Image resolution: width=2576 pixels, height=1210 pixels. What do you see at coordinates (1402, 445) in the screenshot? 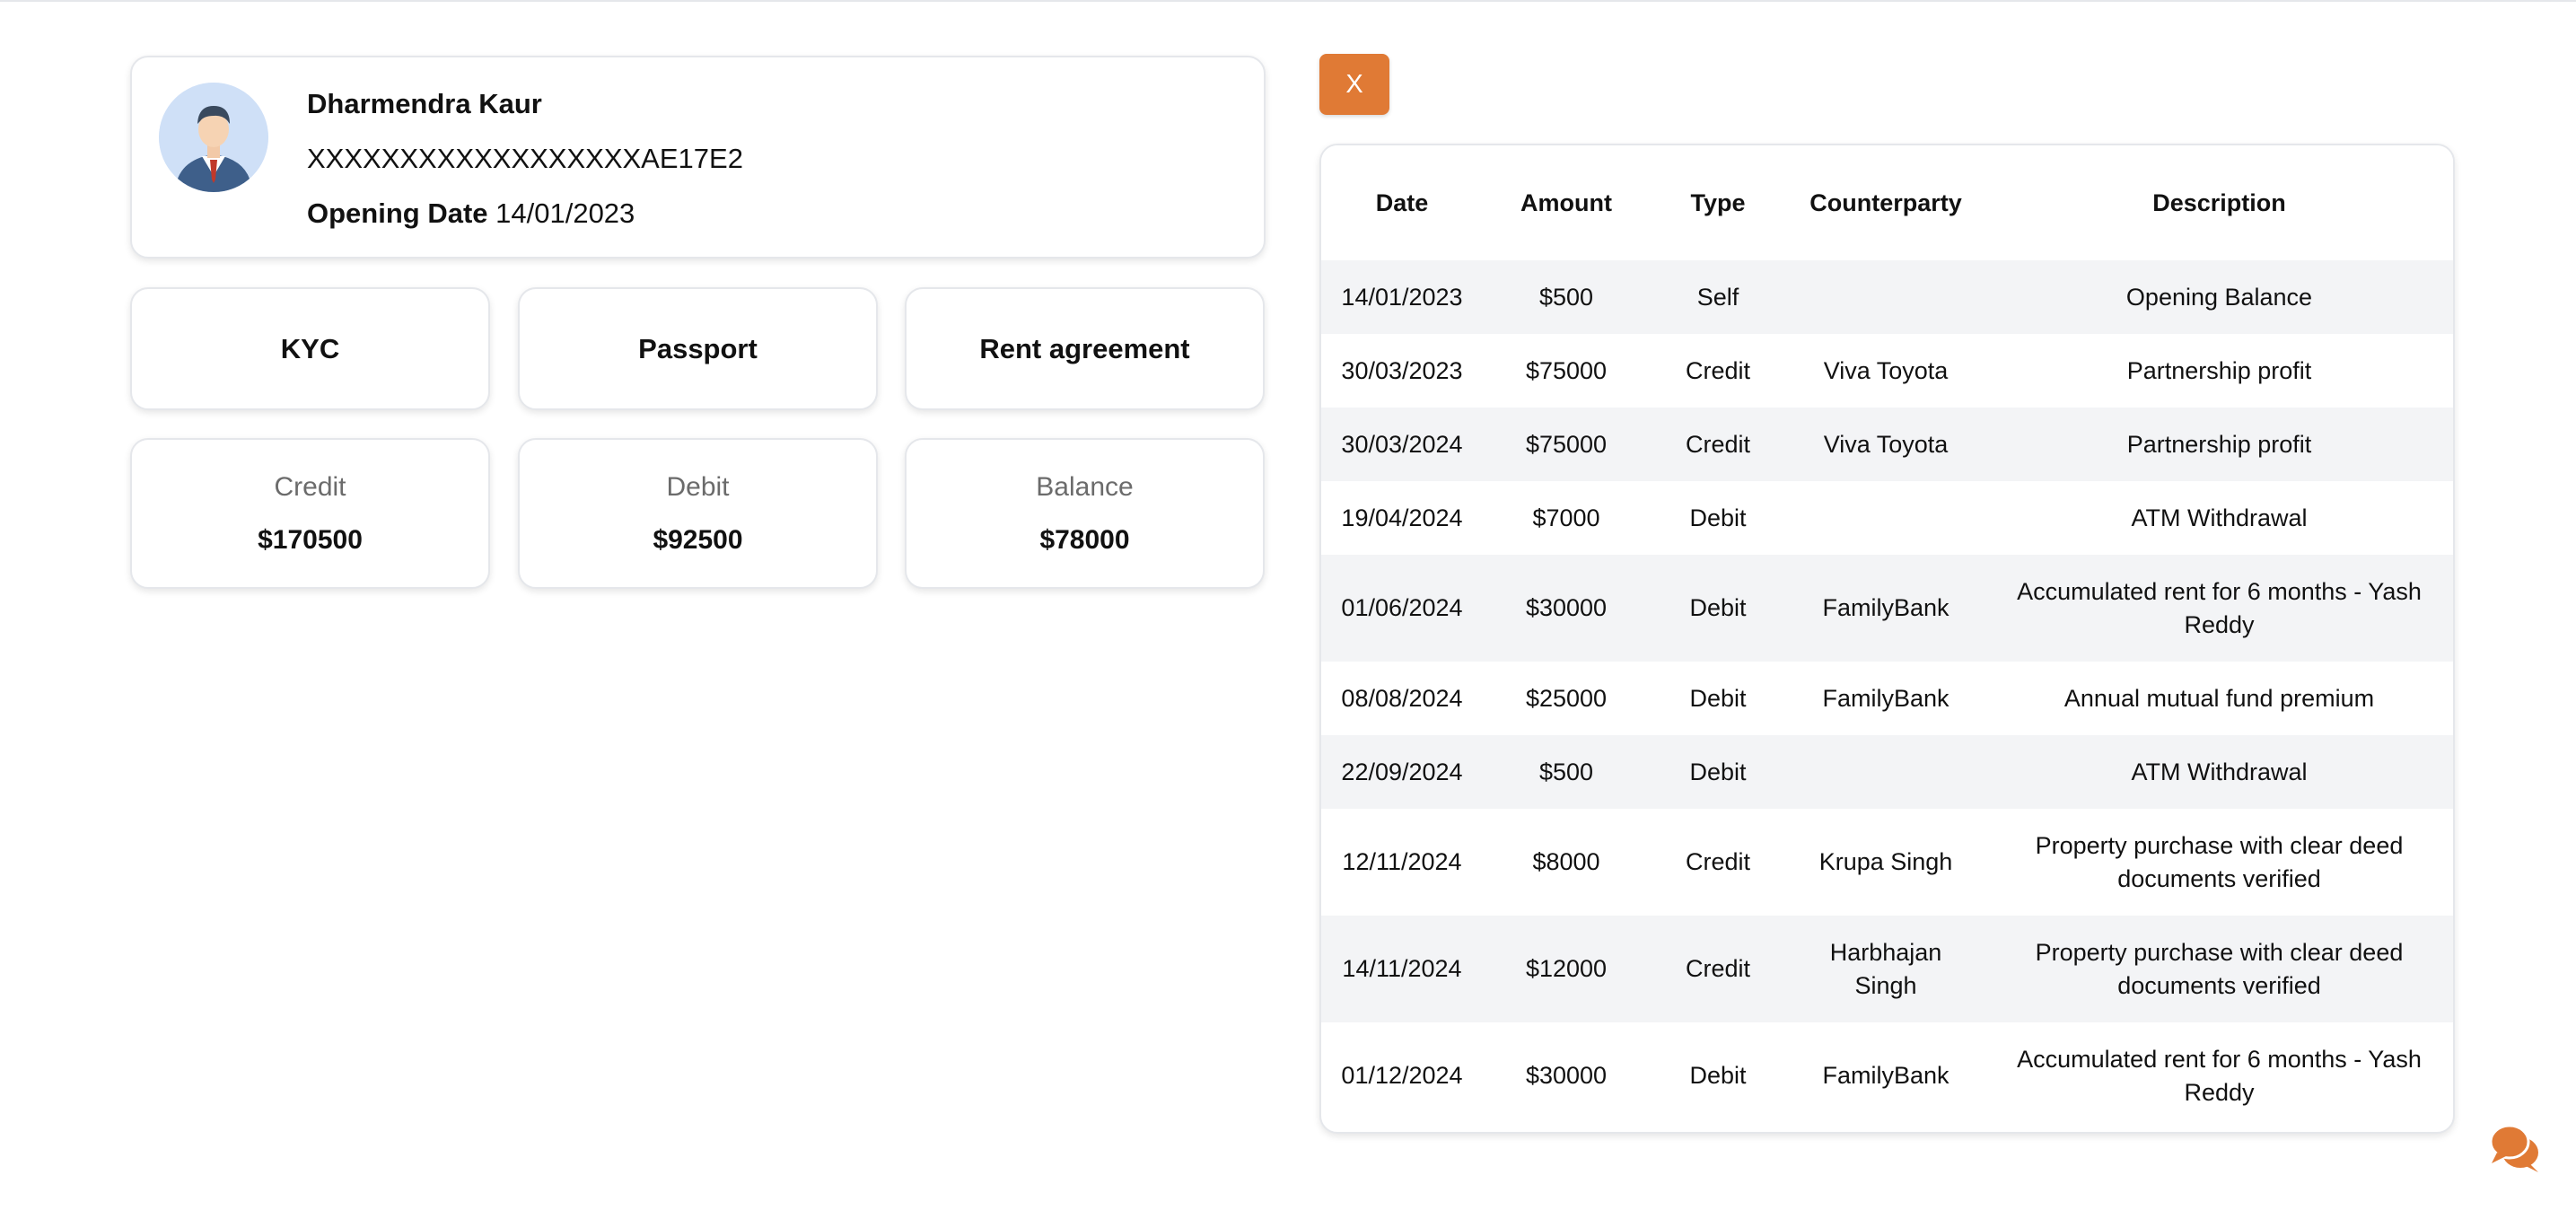
I see `cell-date: 30/03/2024` at bounding box center [1402, 445].